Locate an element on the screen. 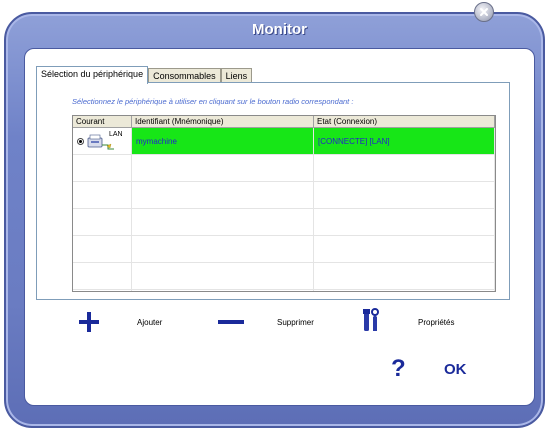  help-button: ? is located at coordinates (398, 369).